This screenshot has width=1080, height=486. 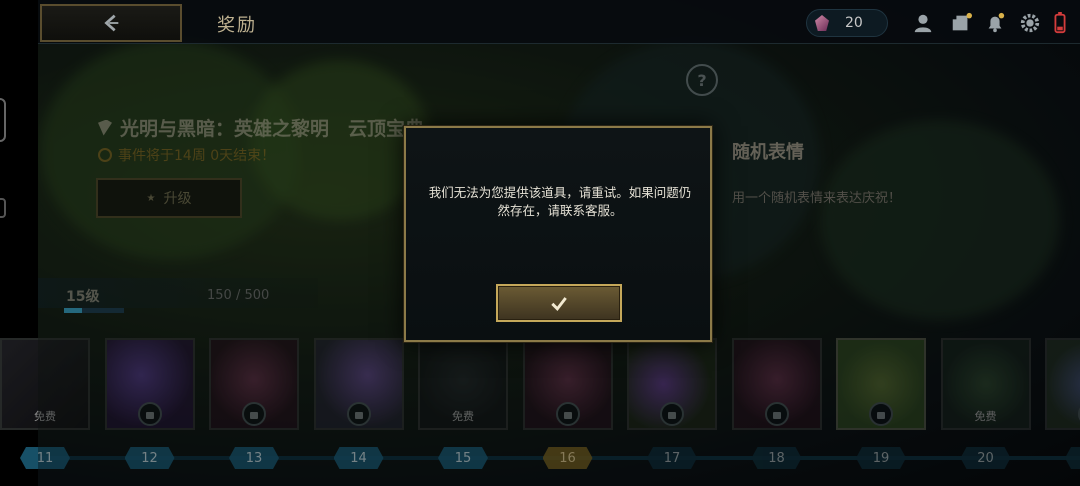 I want to click on checkmark-icon, so click(x=559, y=304).